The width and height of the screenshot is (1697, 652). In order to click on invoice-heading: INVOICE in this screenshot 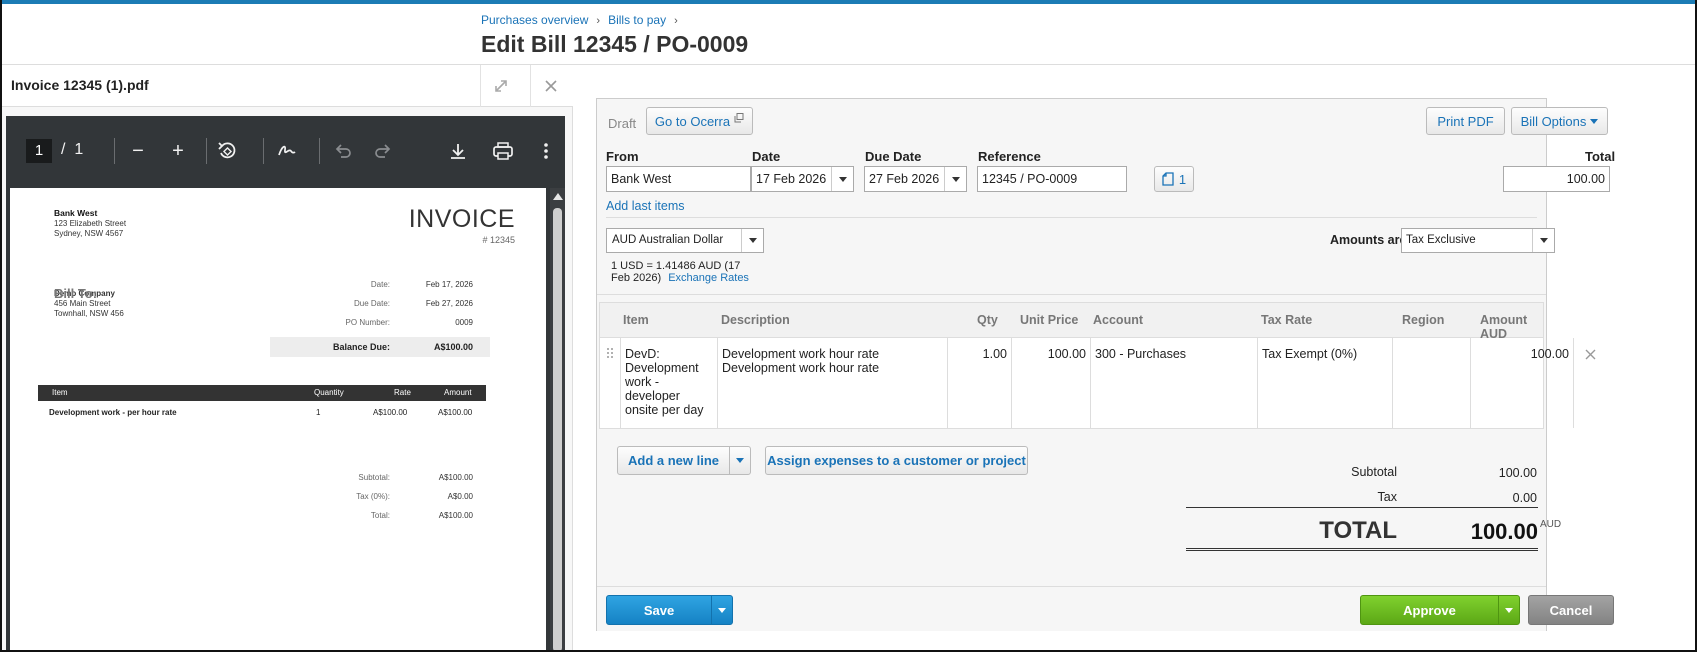, I will do `click(461, 219)`.